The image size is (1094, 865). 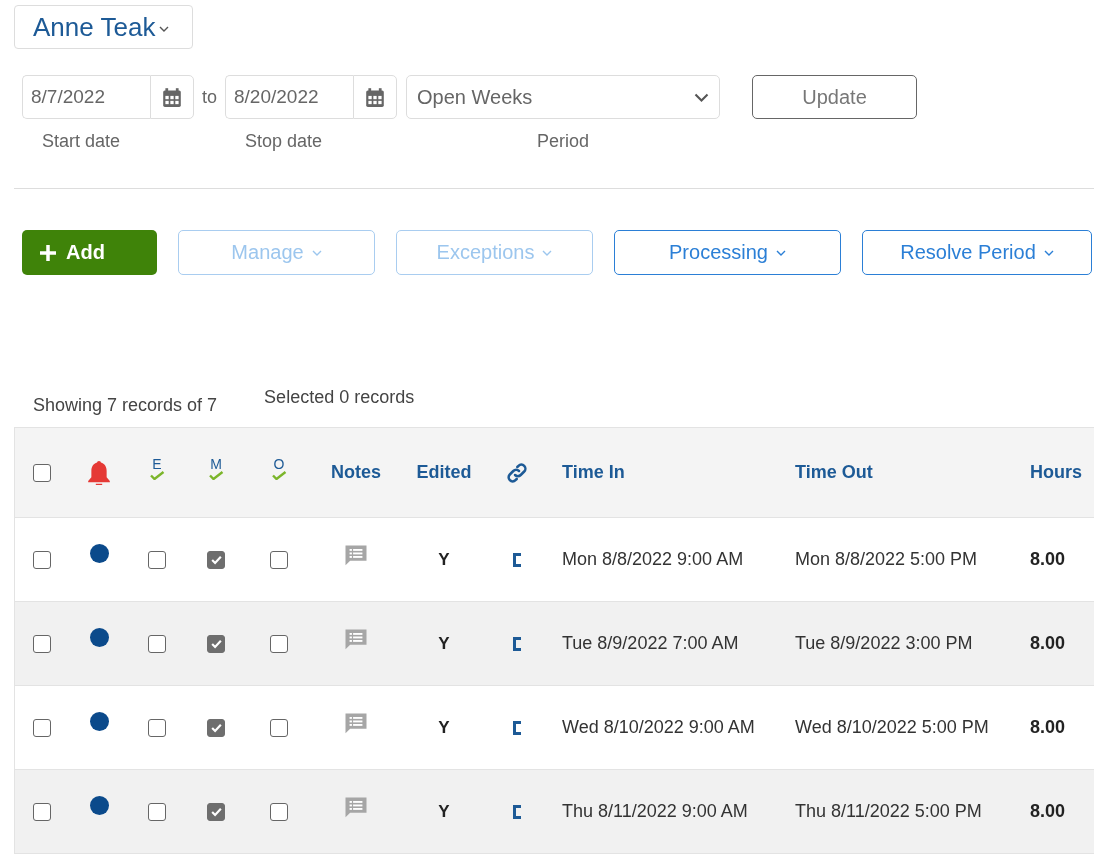 I want to click on column-header: Edited, so click(x=444, y=472).